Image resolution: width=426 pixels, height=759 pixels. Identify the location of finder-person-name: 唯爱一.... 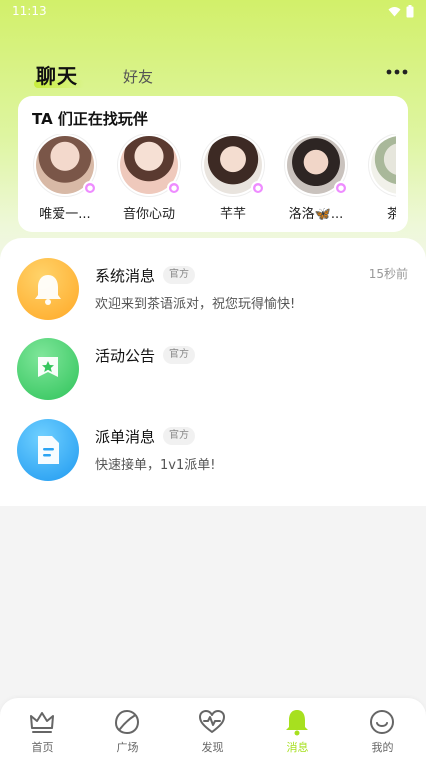
(65, 214).